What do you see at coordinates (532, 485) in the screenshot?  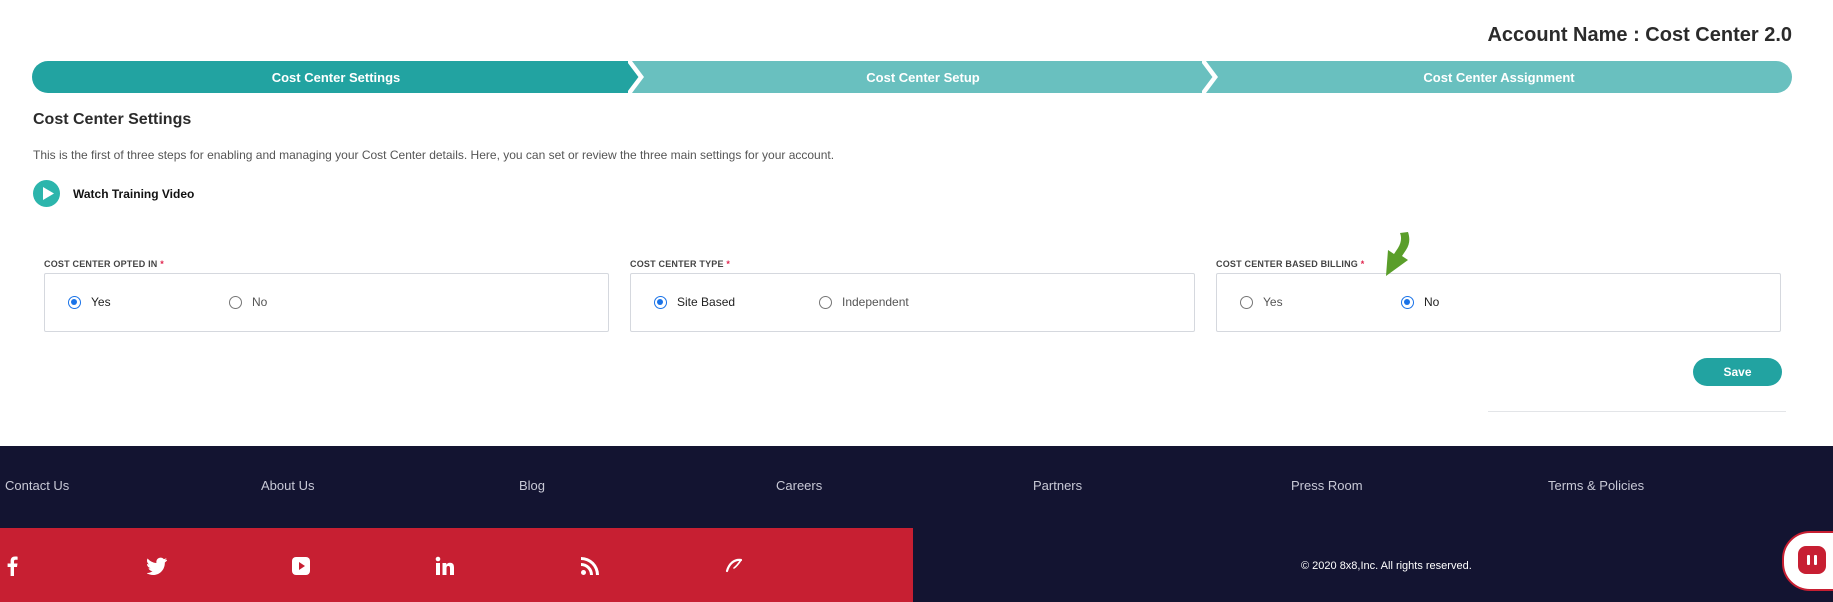 I see `footer-link-blog: Blog` at bounding box center [532, 485].